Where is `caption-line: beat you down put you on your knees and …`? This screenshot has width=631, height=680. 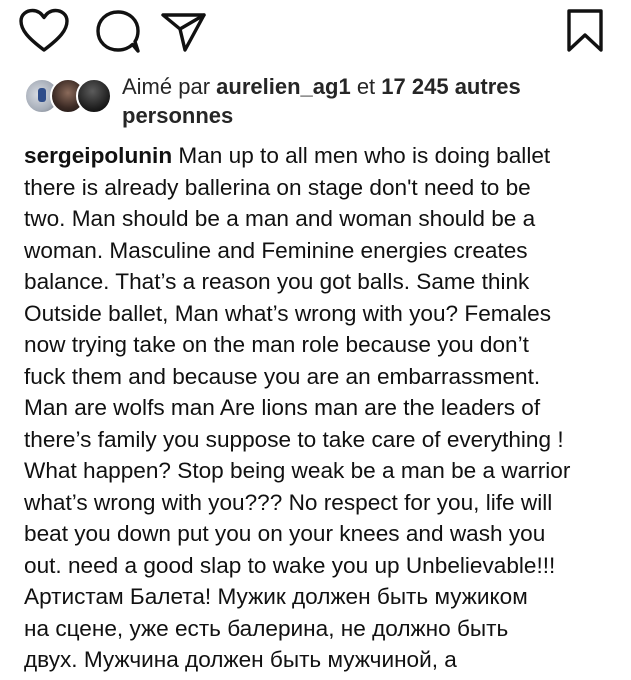
caption-line: beat you down put you on your knees and … is located at coordinates (285, 533).